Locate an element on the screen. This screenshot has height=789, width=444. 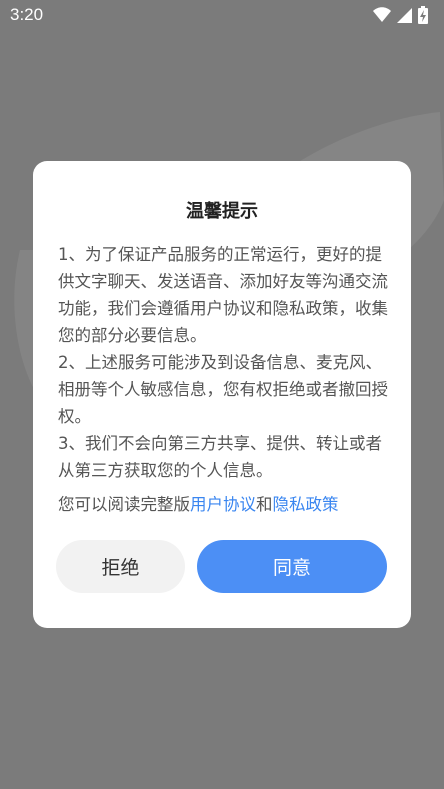
status-icons is located at coordinates (400, 15).